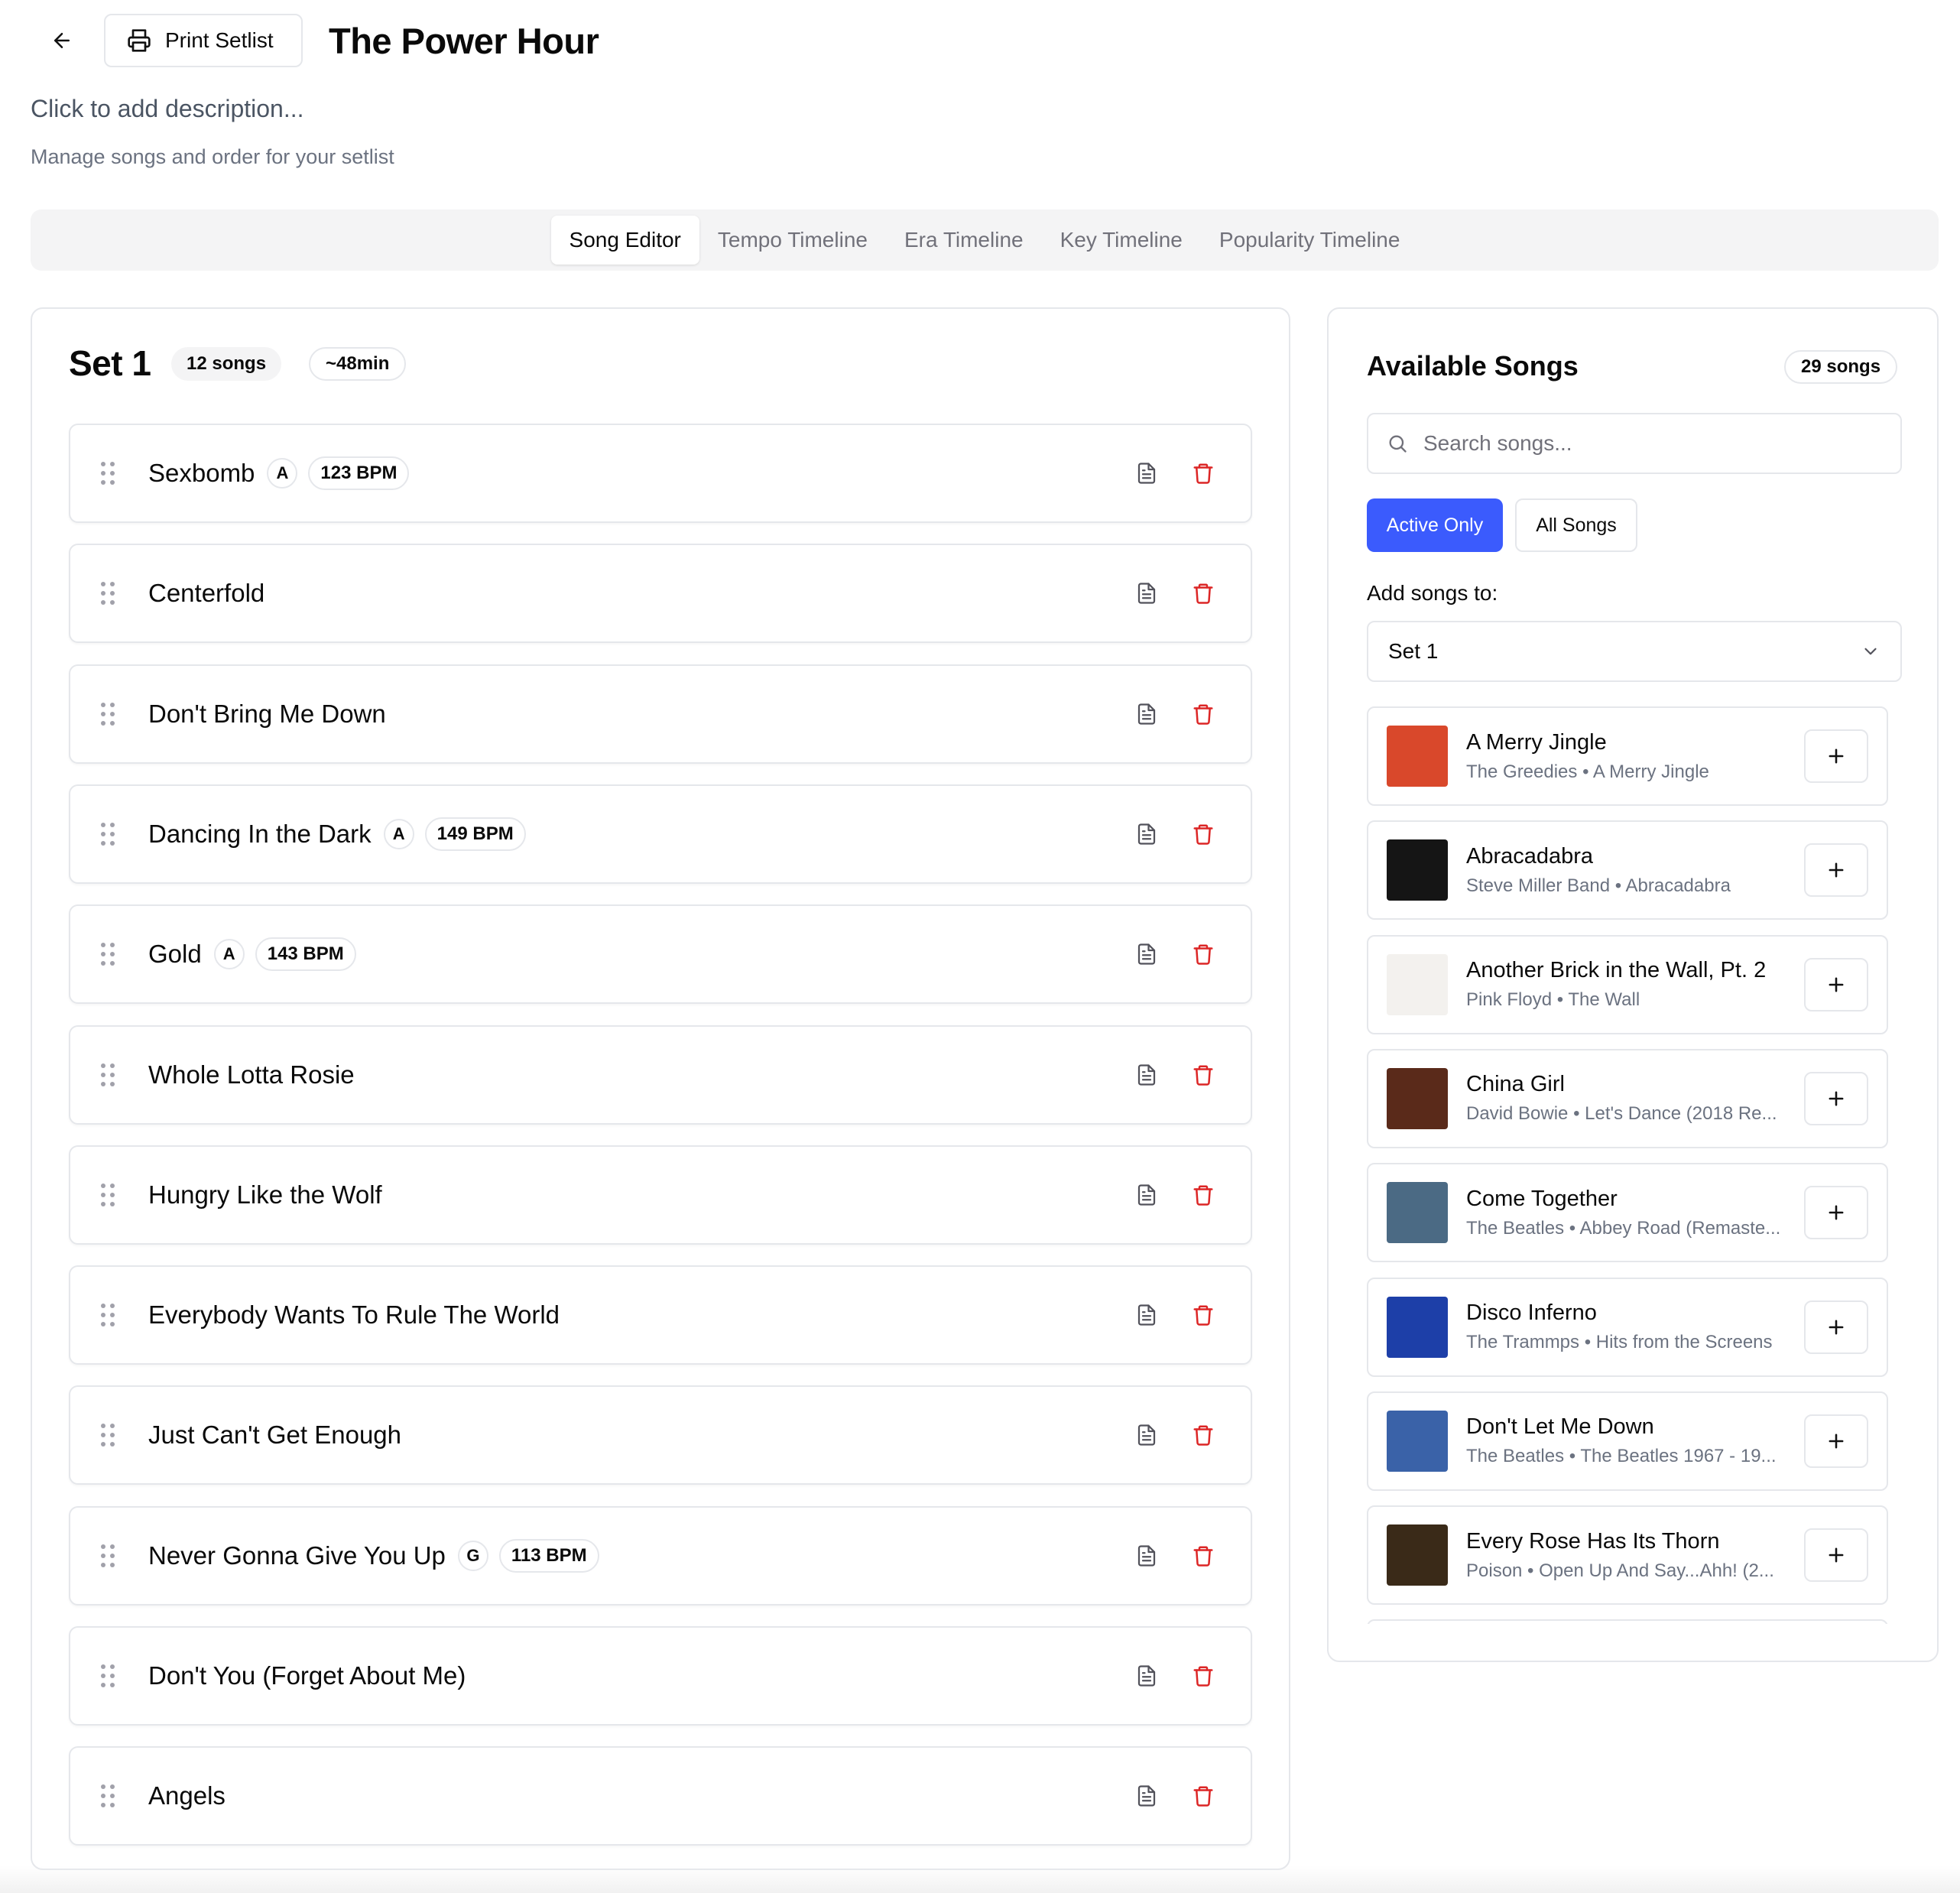 The height and width of the screenshot is (1893, 1960). What do you see at coordinates (660, 1315) in the screenshot?
I see `set-song-row: Everybody Wants To Rule The World` at bounding box center [660, 1315].